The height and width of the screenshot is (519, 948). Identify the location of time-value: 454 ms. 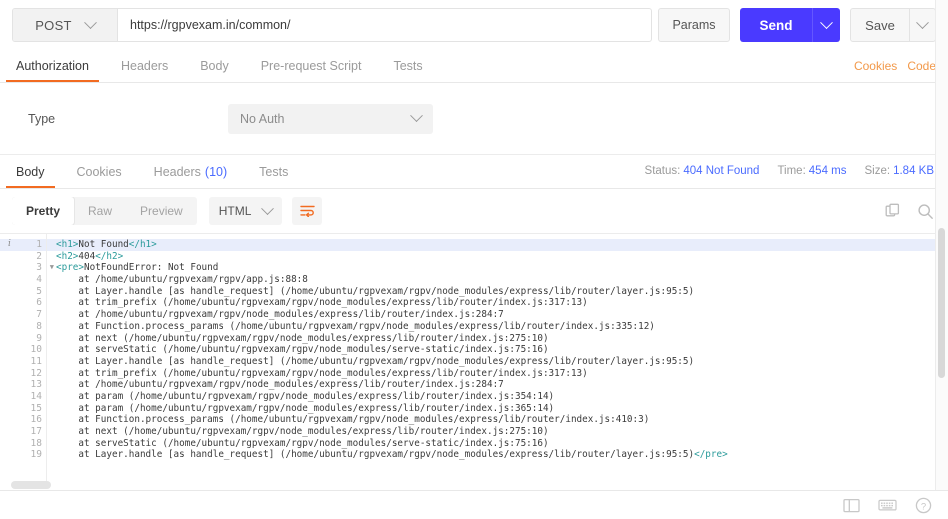
(827, 171).